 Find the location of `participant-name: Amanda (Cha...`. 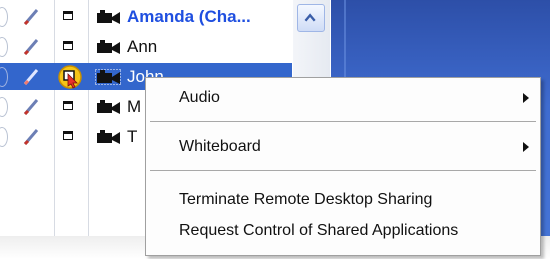

participant-name: Amanda (Cha... is located at coordinates (189, 16).